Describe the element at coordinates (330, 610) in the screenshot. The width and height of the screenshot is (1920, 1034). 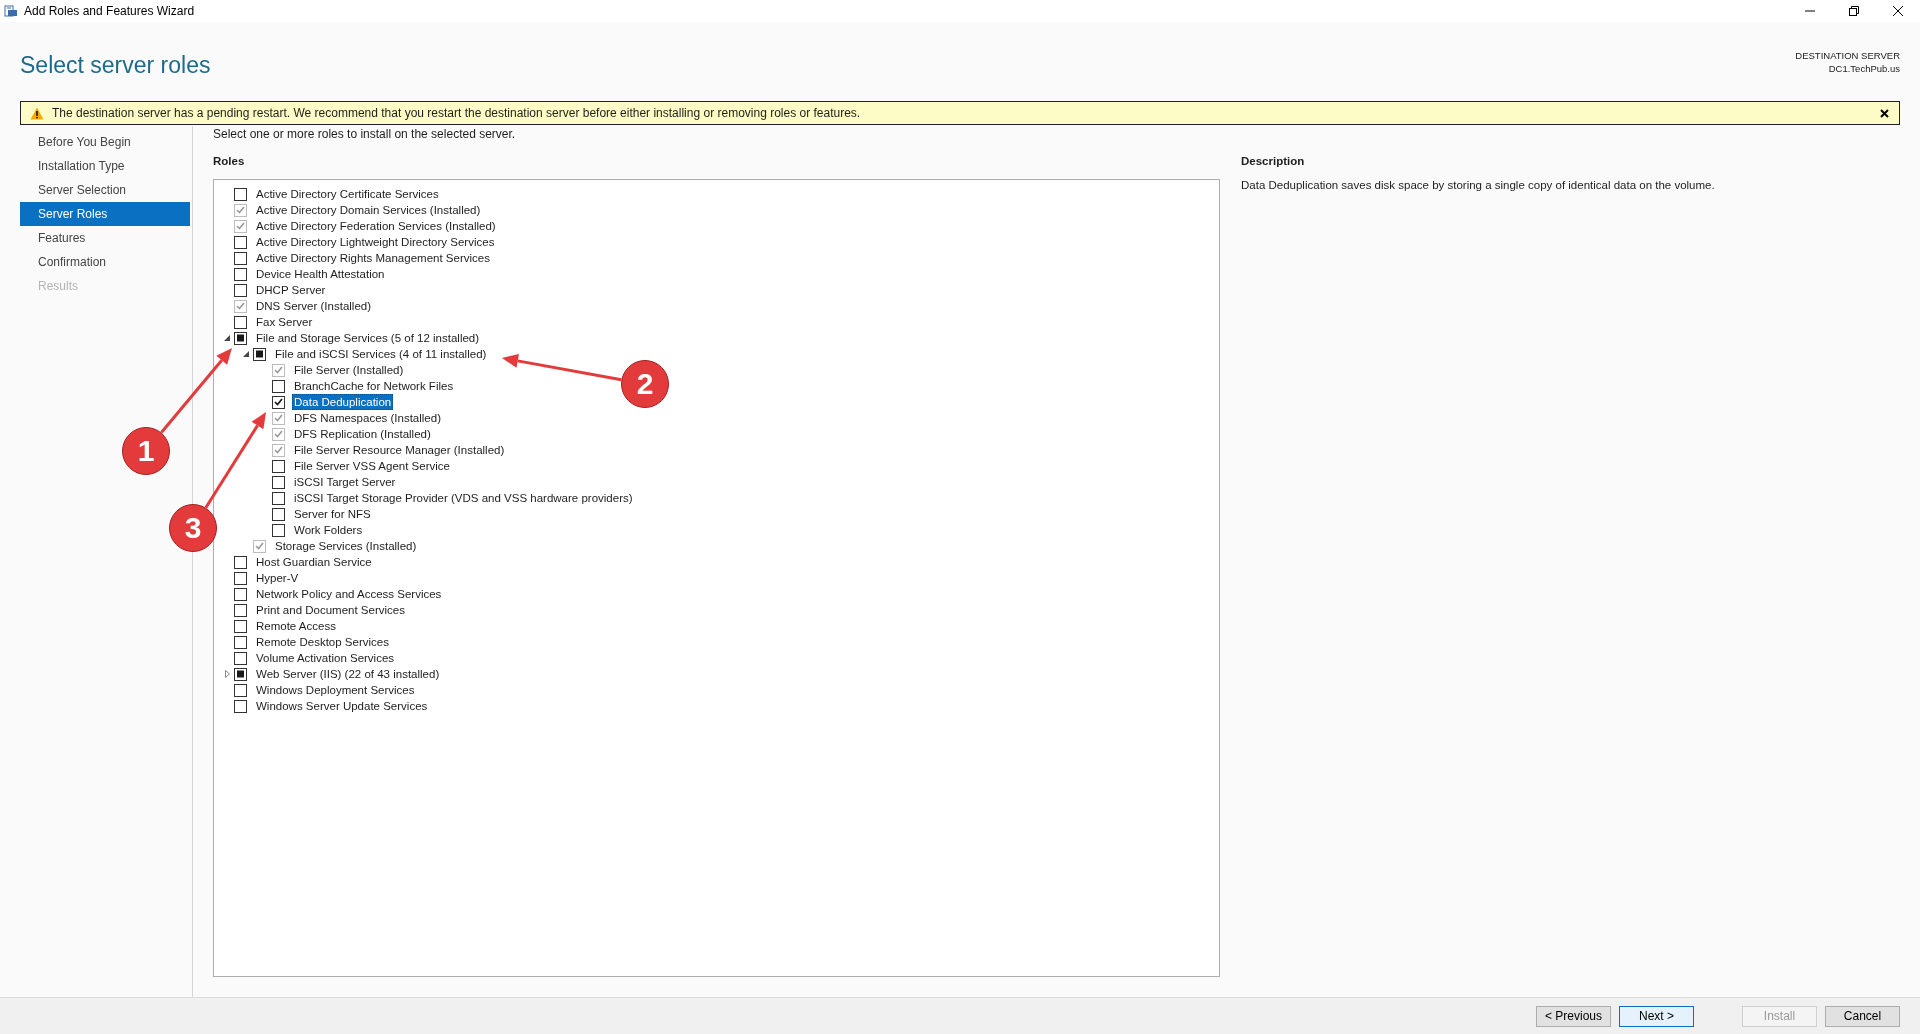
I see `role-label: Print and Document Services` at that location.